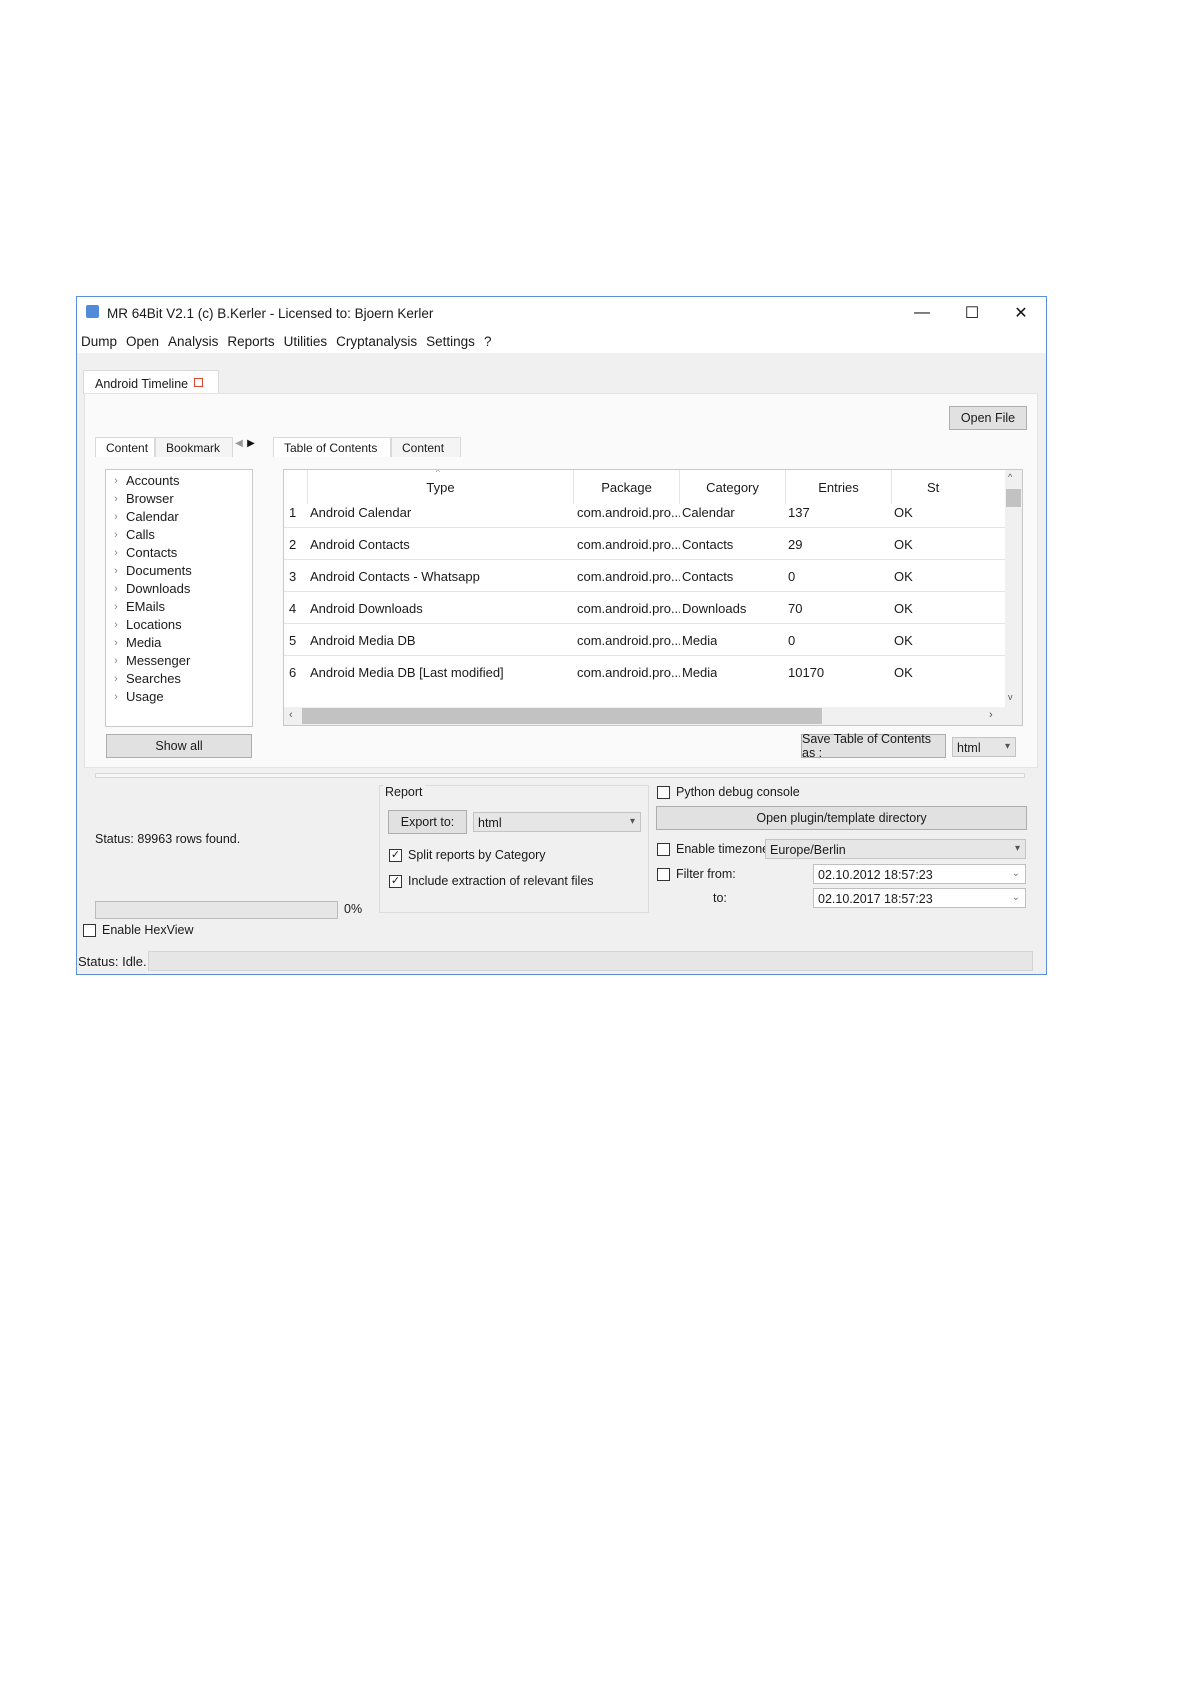 The height and width of the screenshot is (1684, 1191). What do you see at coordinates (708, 512) in the screenshot?
I see `cell-category: Calendar` at bounding box center [708, 512].